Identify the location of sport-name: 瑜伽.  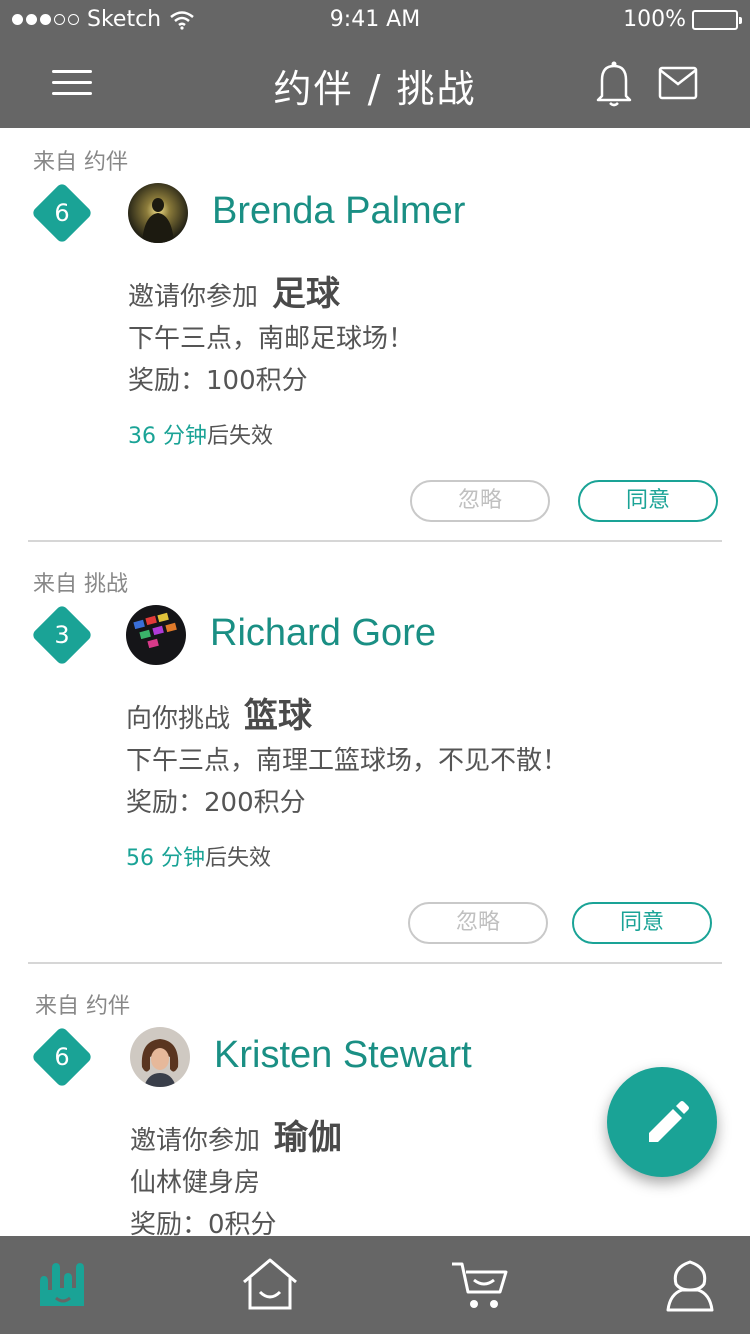
(308, 1138).